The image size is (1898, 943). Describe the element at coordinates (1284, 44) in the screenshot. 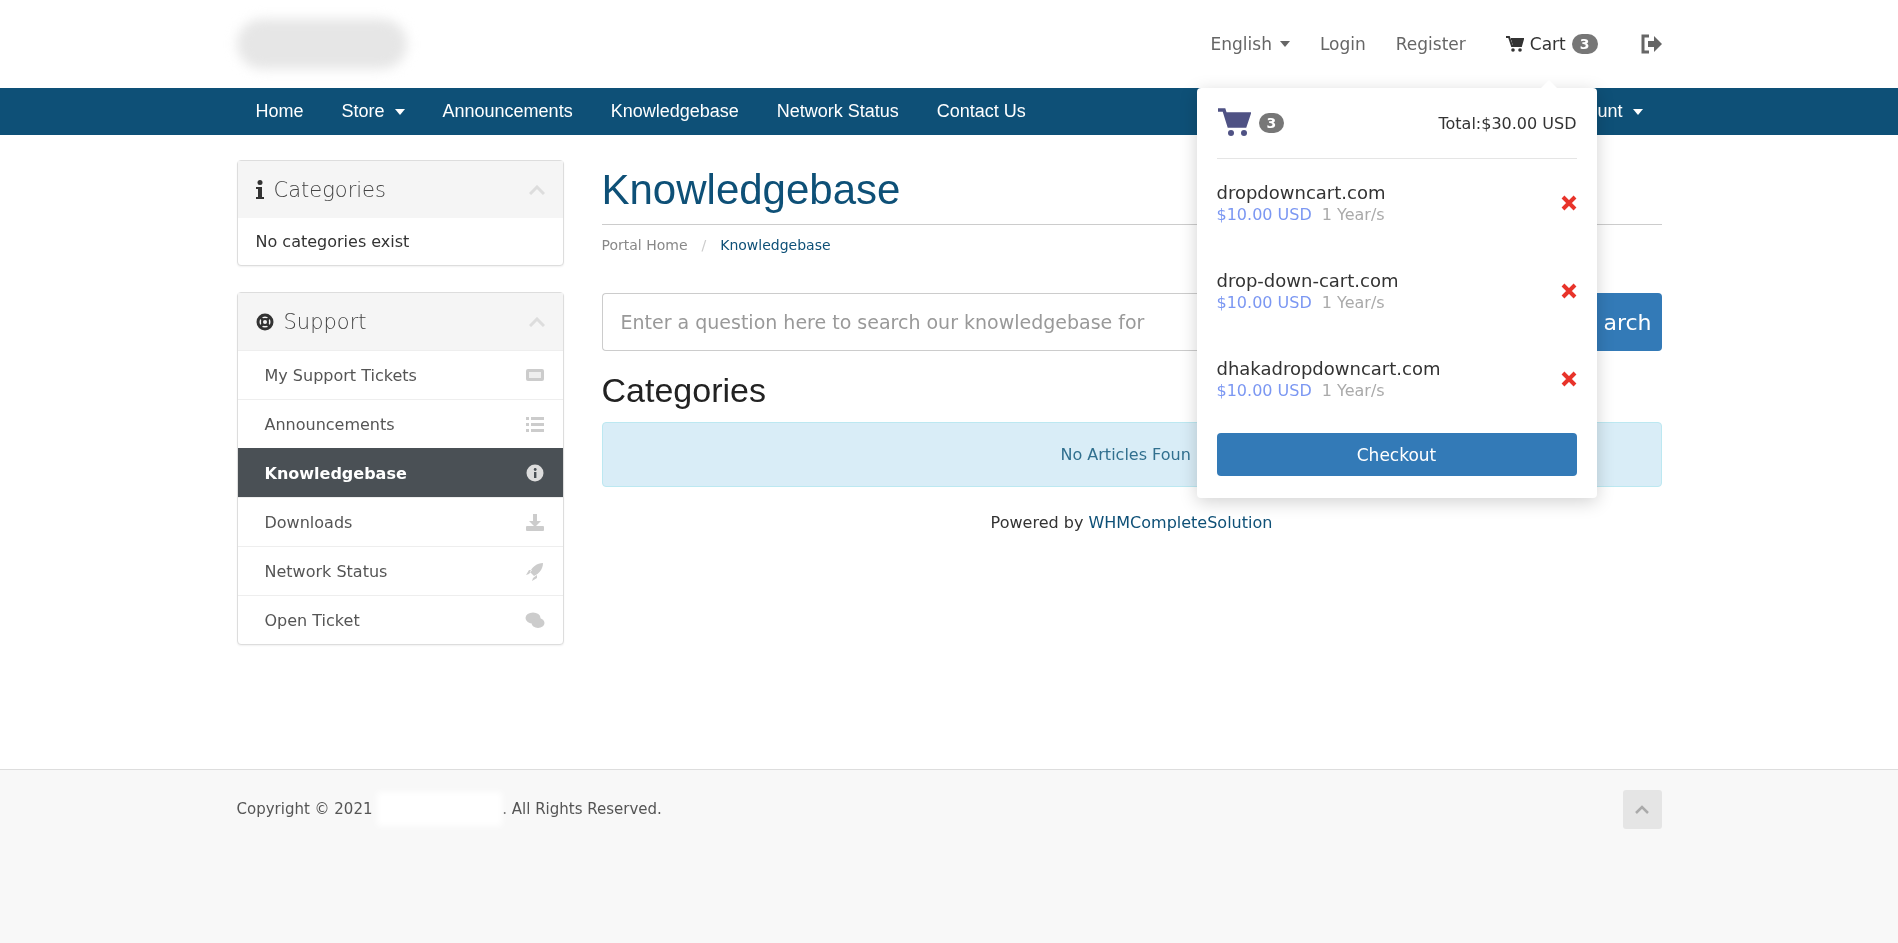

I see `caret-icon` at that location.